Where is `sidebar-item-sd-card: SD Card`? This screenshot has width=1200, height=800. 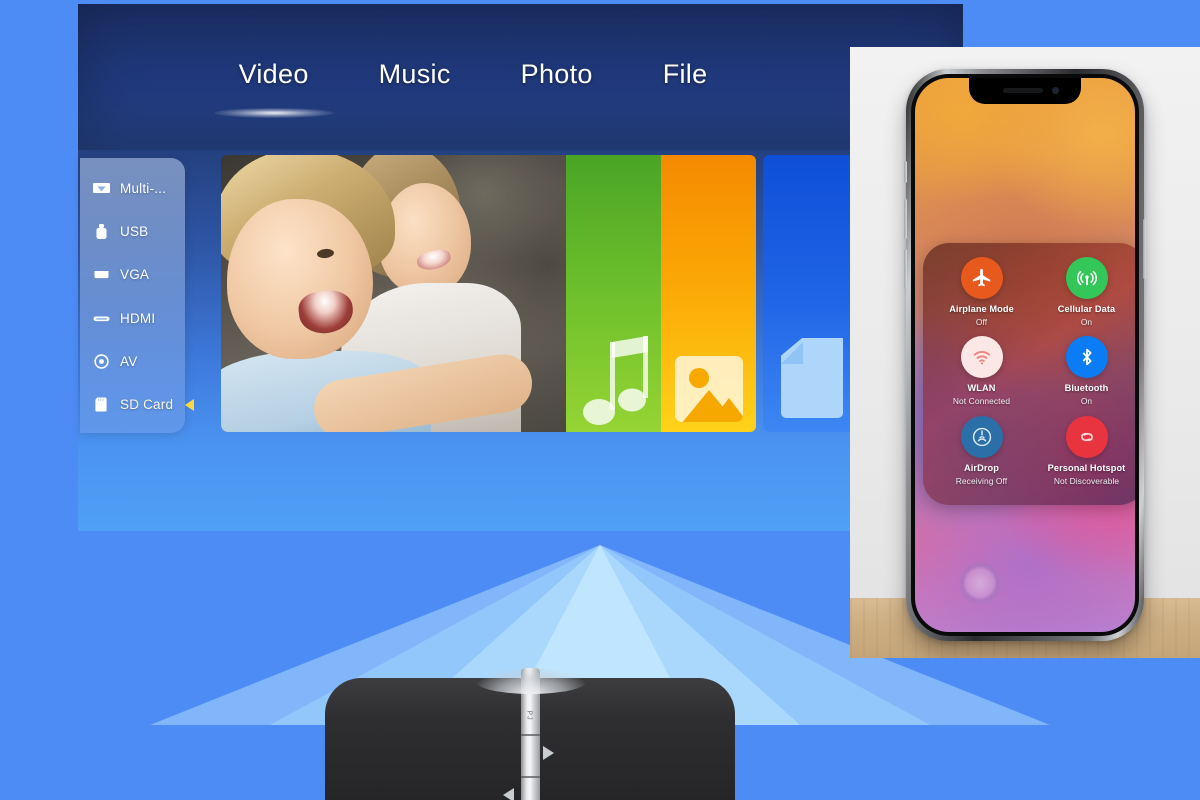
sidebar-item-sd-card: SD Card is located at coordinates (137, 405).